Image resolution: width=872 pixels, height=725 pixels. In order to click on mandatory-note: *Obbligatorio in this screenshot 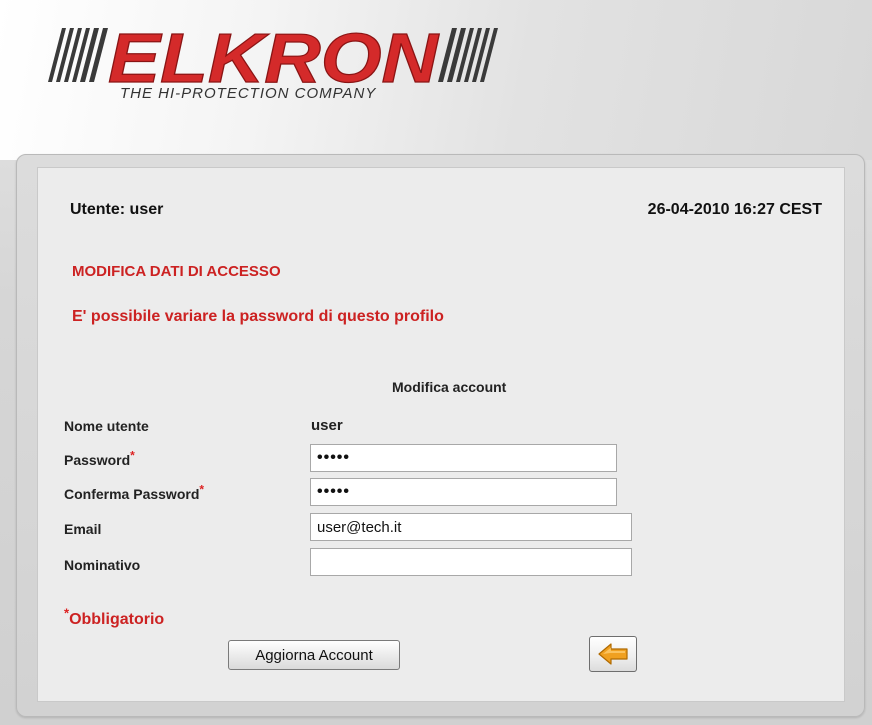, I will do `click(114, 618)`.